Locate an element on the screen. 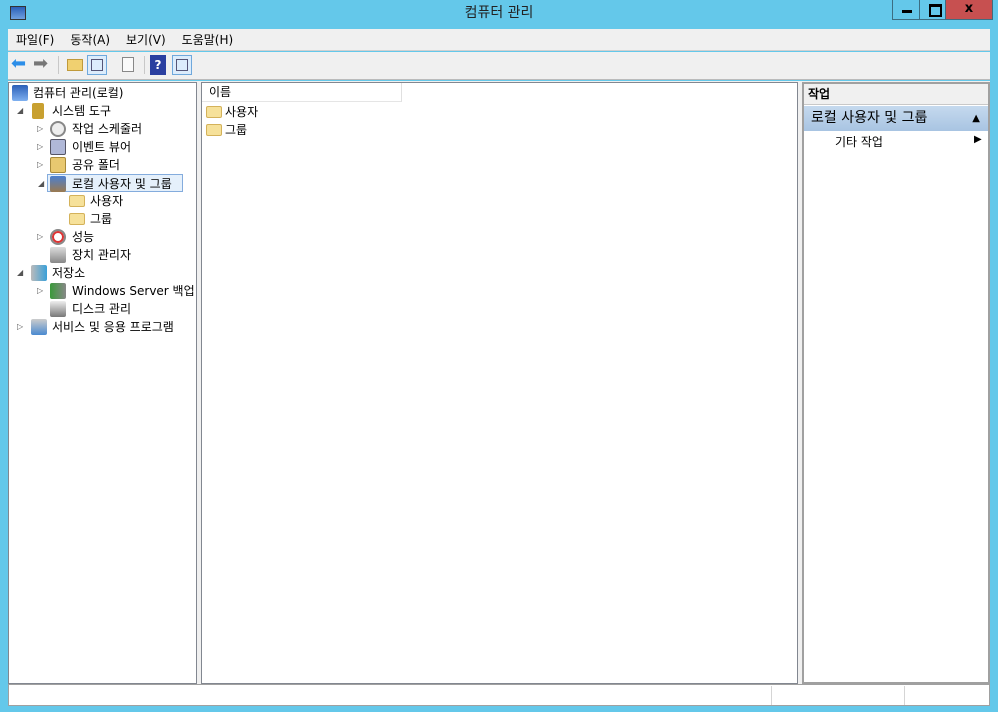 This screenshot has height=712, width=998. export-list-icon is located at coordinates (128, 65).